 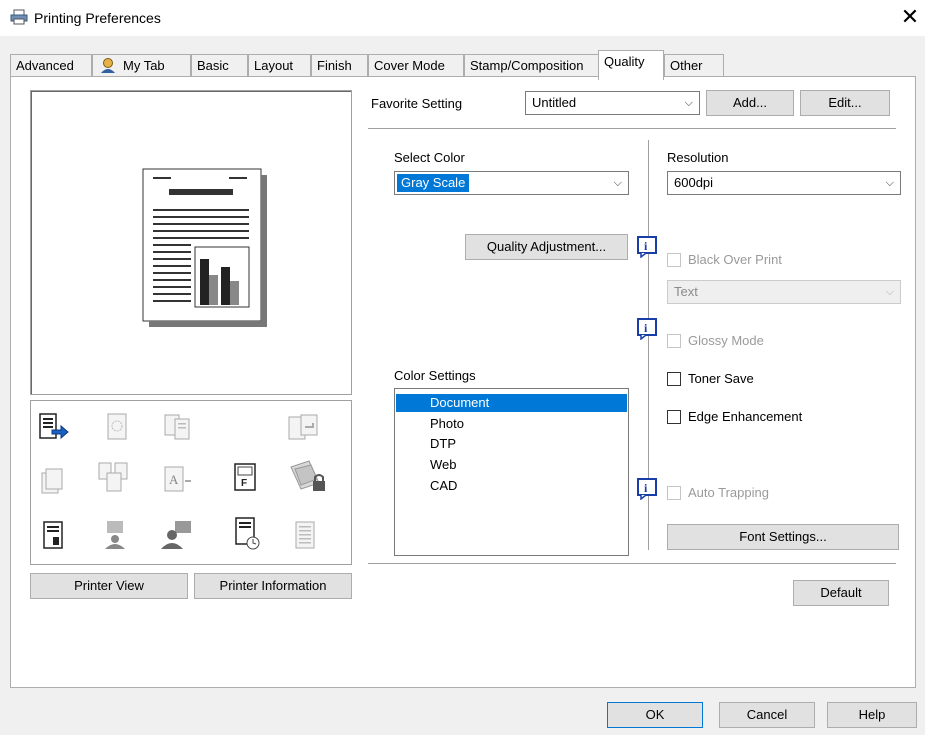 What do you see at coordinates (305, 535) in the screenshot?
I see `document-list-icon` at bounding box center [305, 535].